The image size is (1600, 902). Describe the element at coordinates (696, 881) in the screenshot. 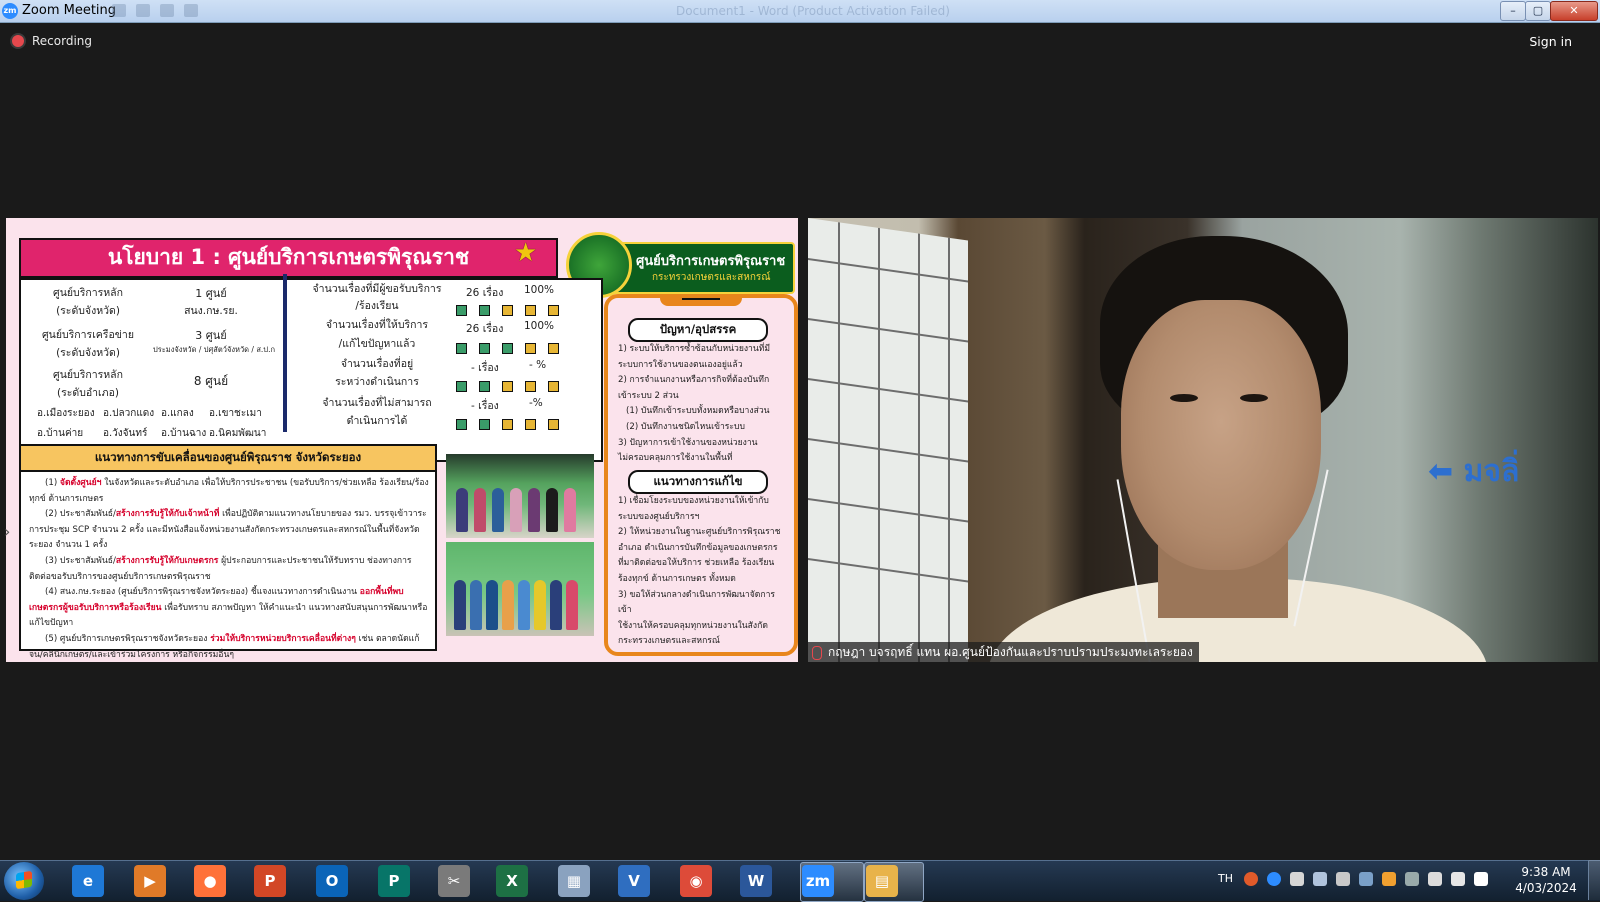

I see `taskbar-chrome-icon: ◉` at that location.